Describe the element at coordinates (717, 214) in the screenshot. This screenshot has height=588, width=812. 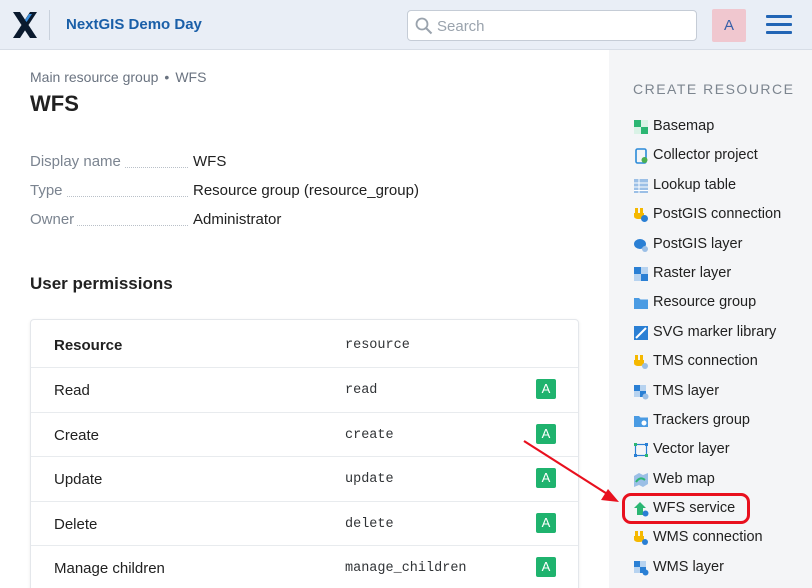
I see `sidebar-item-label: PostGIS connection` at that location.